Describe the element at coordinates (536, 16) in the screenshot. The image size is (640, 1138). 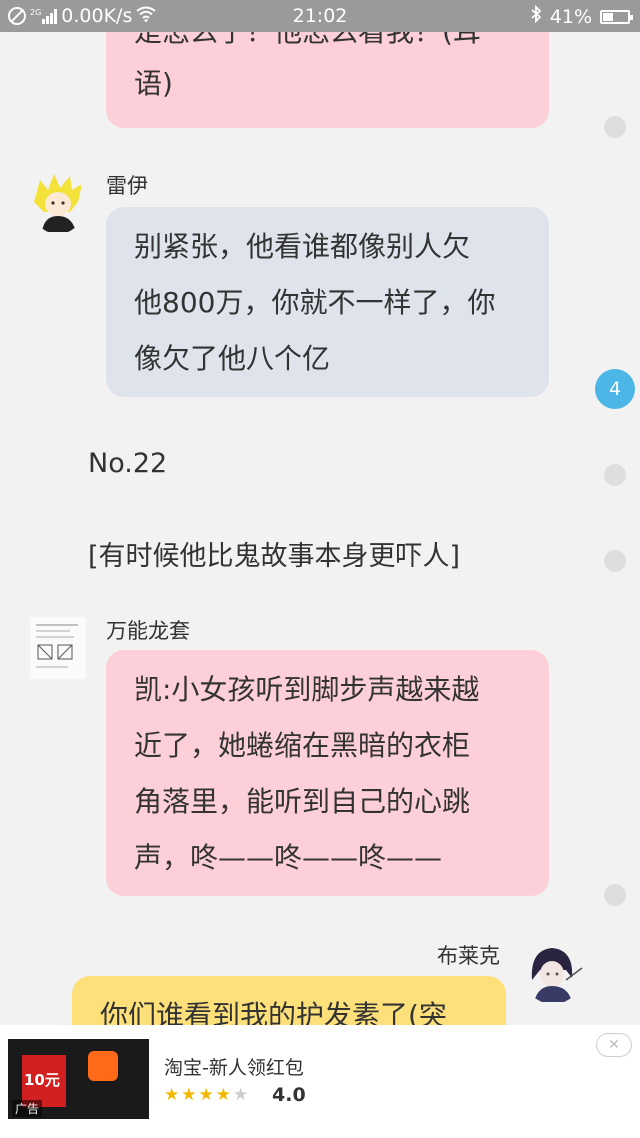
I see `bluetooth-icon` at that location.